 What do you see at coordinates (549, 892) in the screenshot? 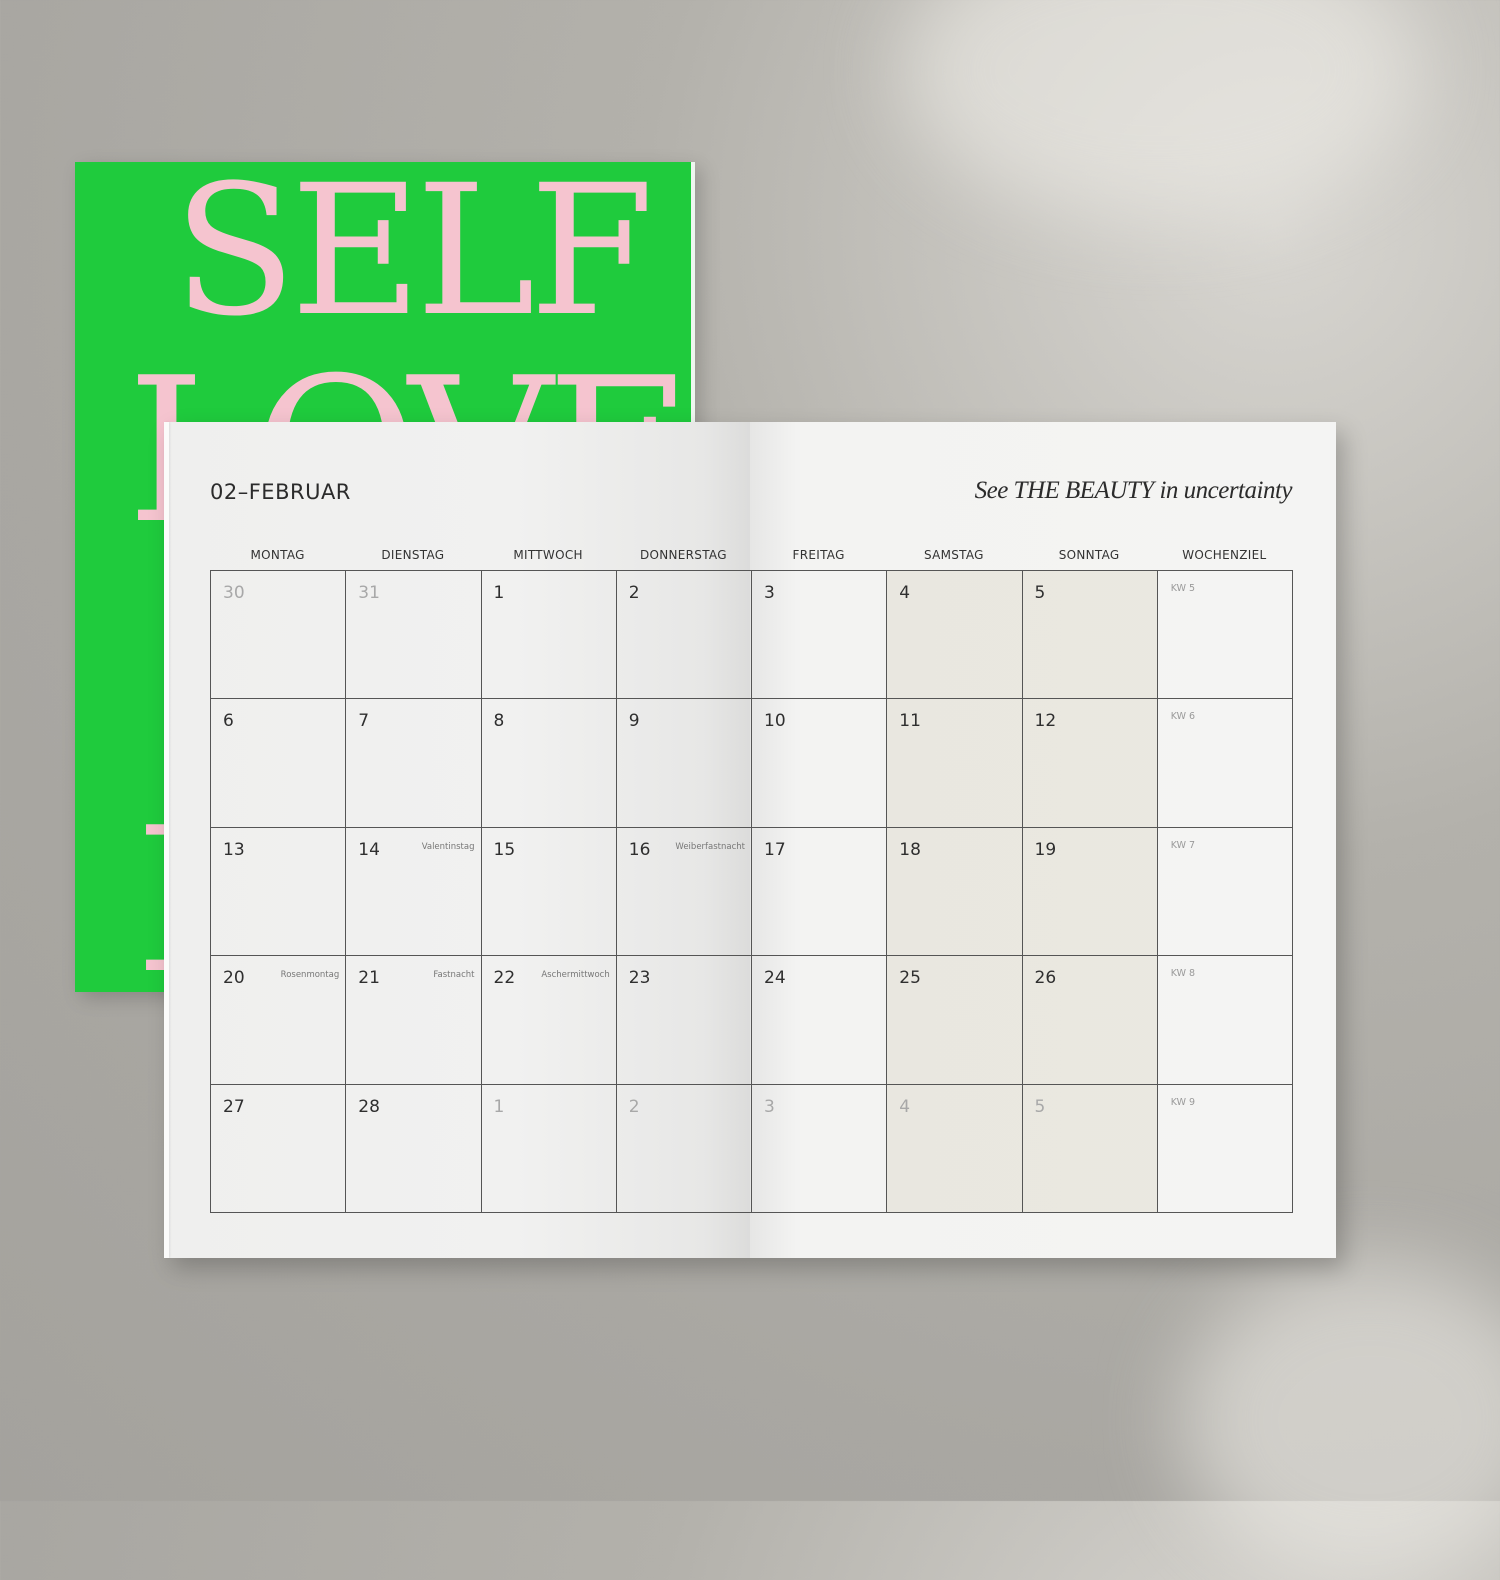
I see `day-cell: 15` at bounding box center [549, 892].